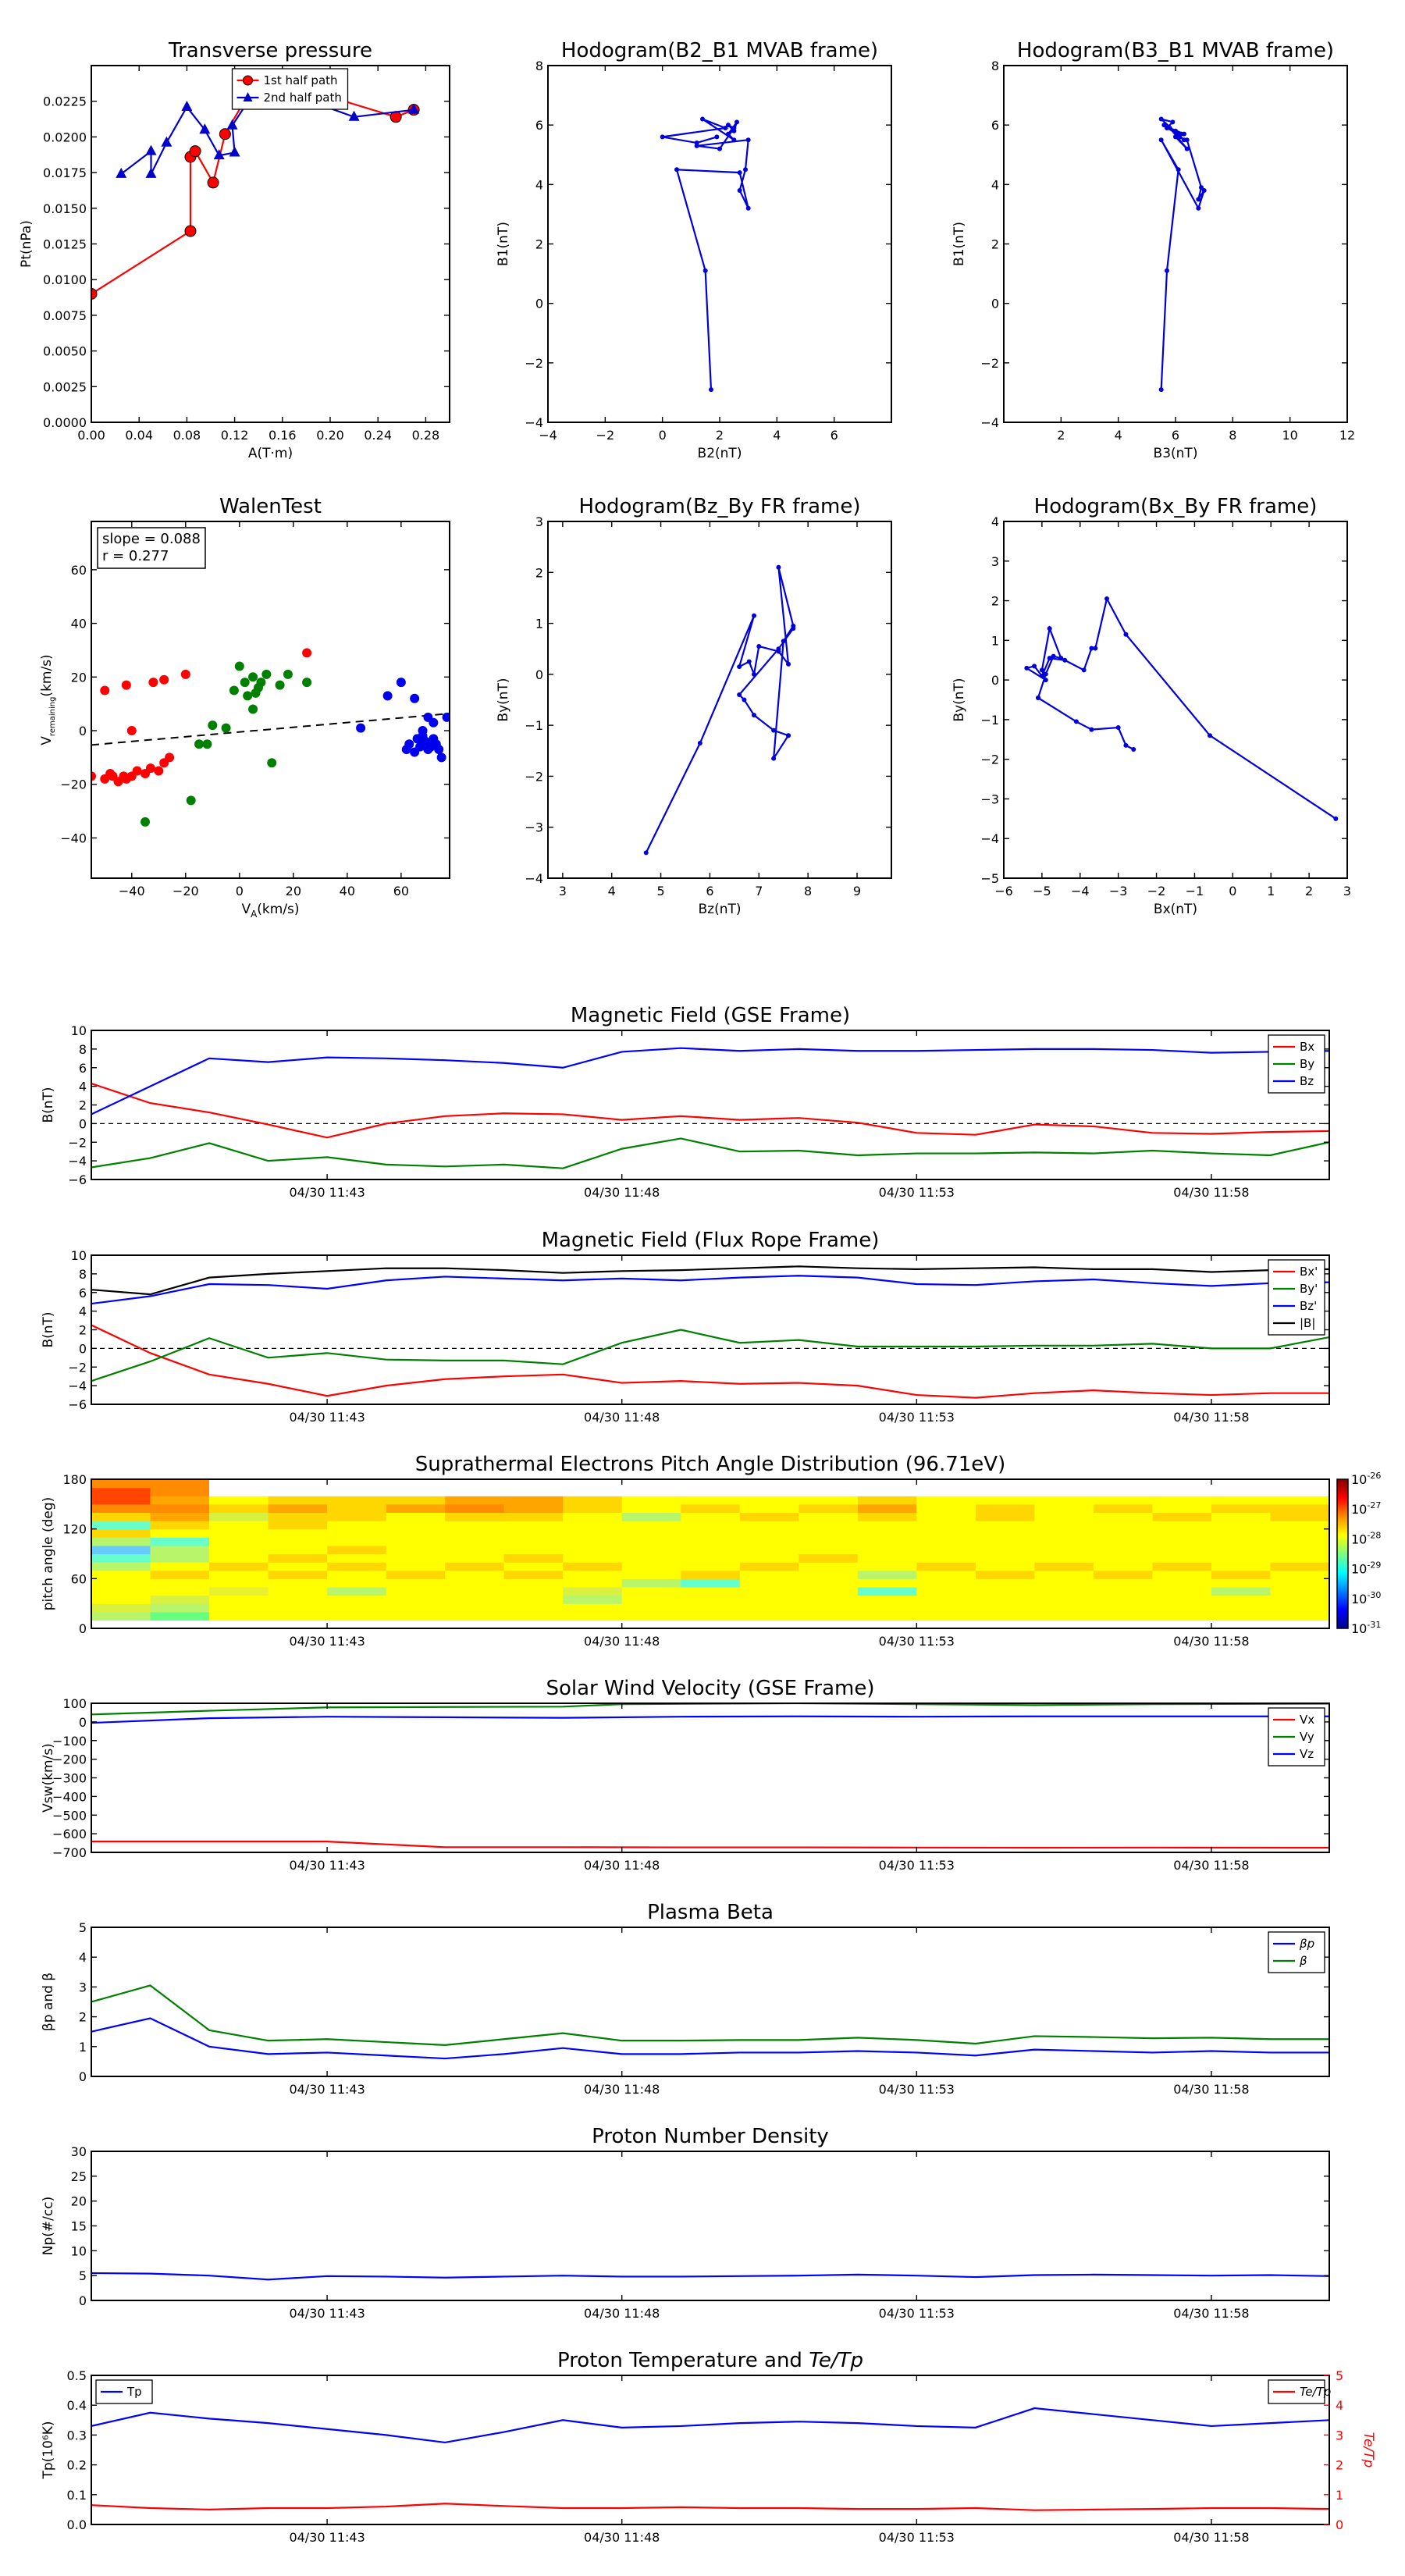 The image size is (1405, 2576). I want to click on x-tick-label: 12, so click(1347, 435).